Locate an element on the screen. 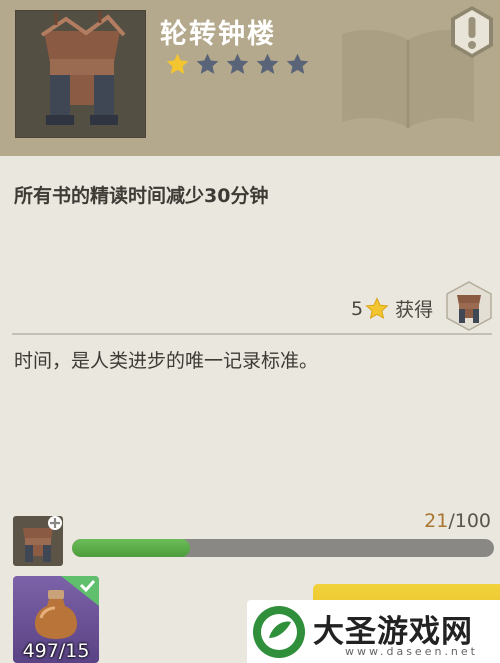 Image resolution: width=500 pixels, height=663 pixels. effect-description: 所有书的精读时间减少30分钟 is located at coordinates (141, 196).